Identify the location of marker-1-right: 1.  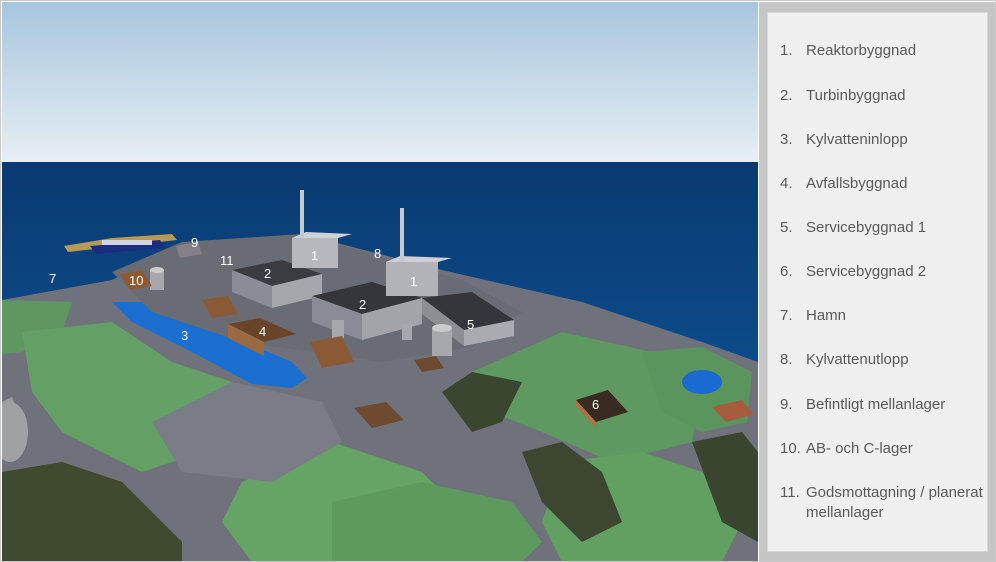
(413, 281).